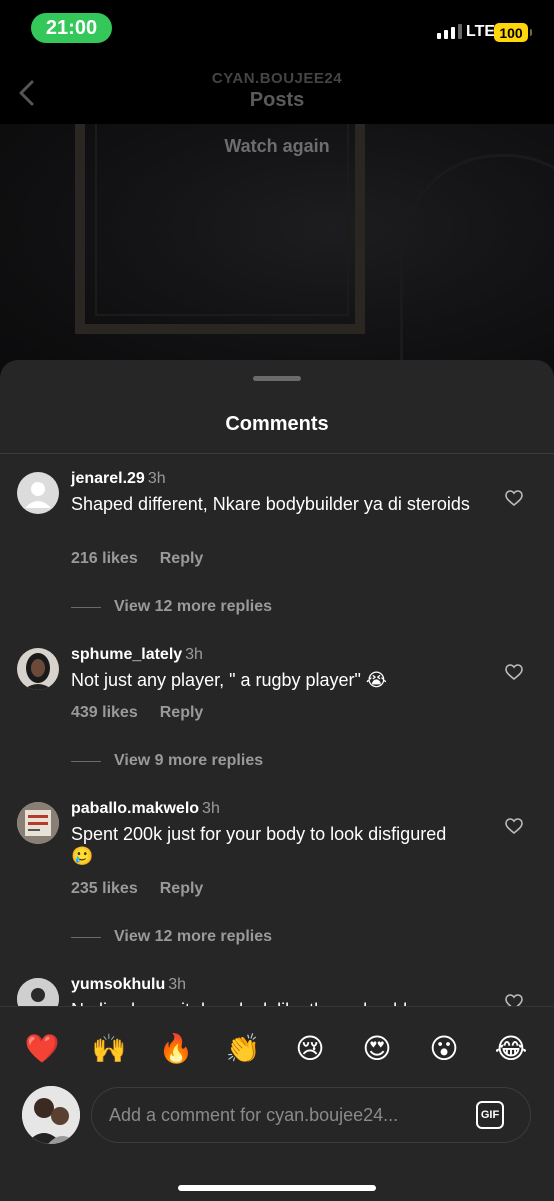 The width and height of the screenshot is (554, 1201). What do you see at coordinates (189, 760) in the screenshot?
I see `view-replies-label: View 9 more replies` at bounding box center [189, 760].